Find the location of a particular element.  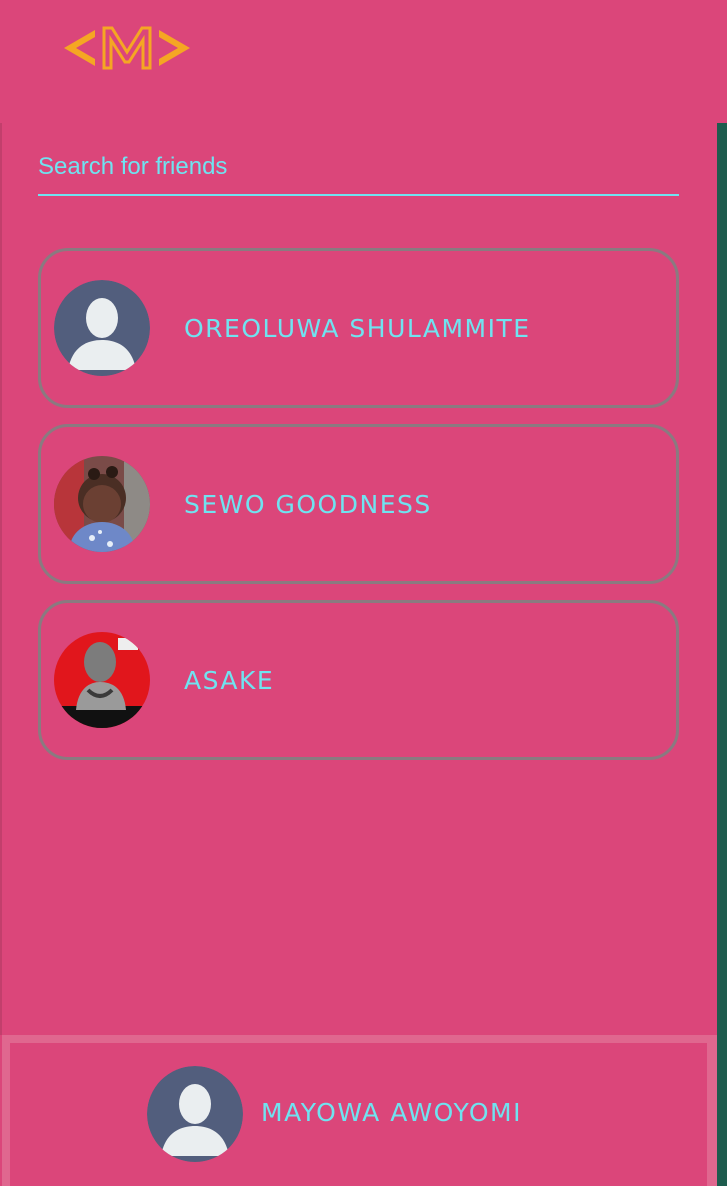

friend-card: SEWO GOODNESS is located at coordinates (358, 504).